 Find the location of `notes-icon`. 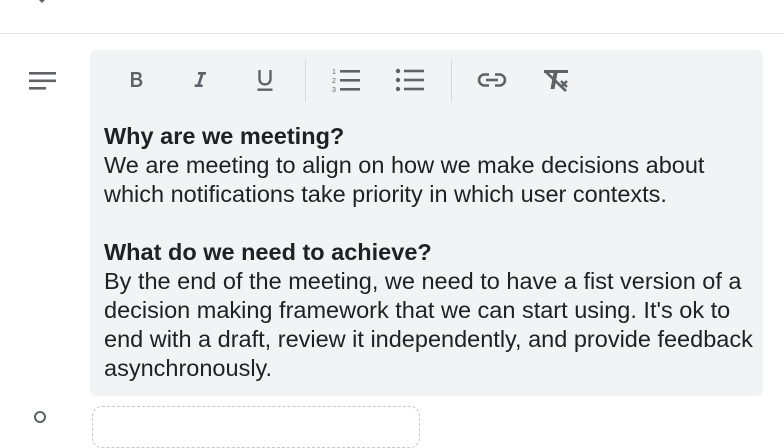

notes-icon is located at coordinates (43, 81).